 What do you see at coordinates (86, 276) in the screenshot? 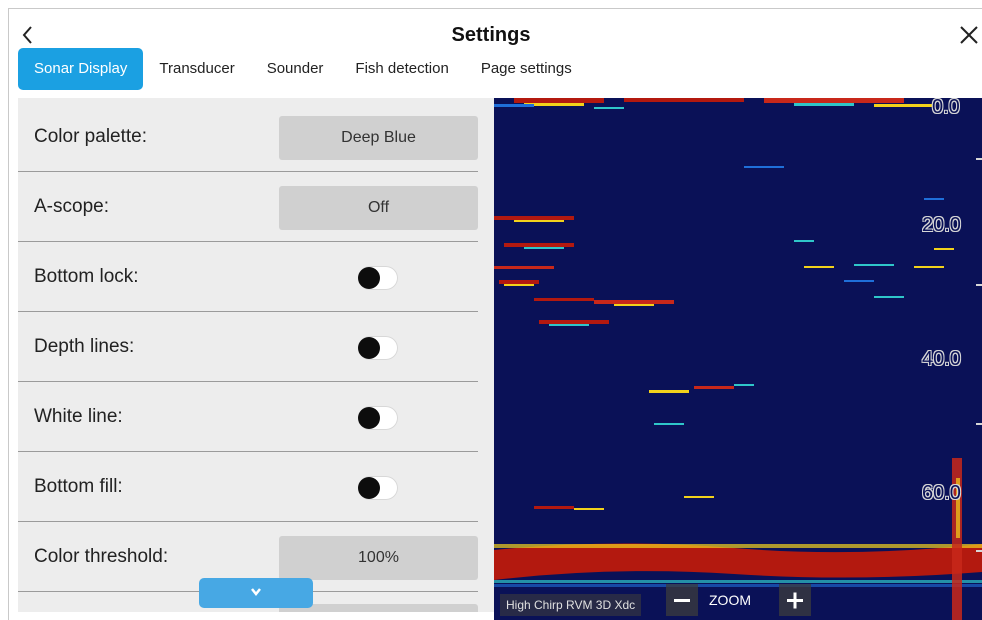
I see `bottom-lock-label: Bottom lock:` at bounding box center [86, 276].